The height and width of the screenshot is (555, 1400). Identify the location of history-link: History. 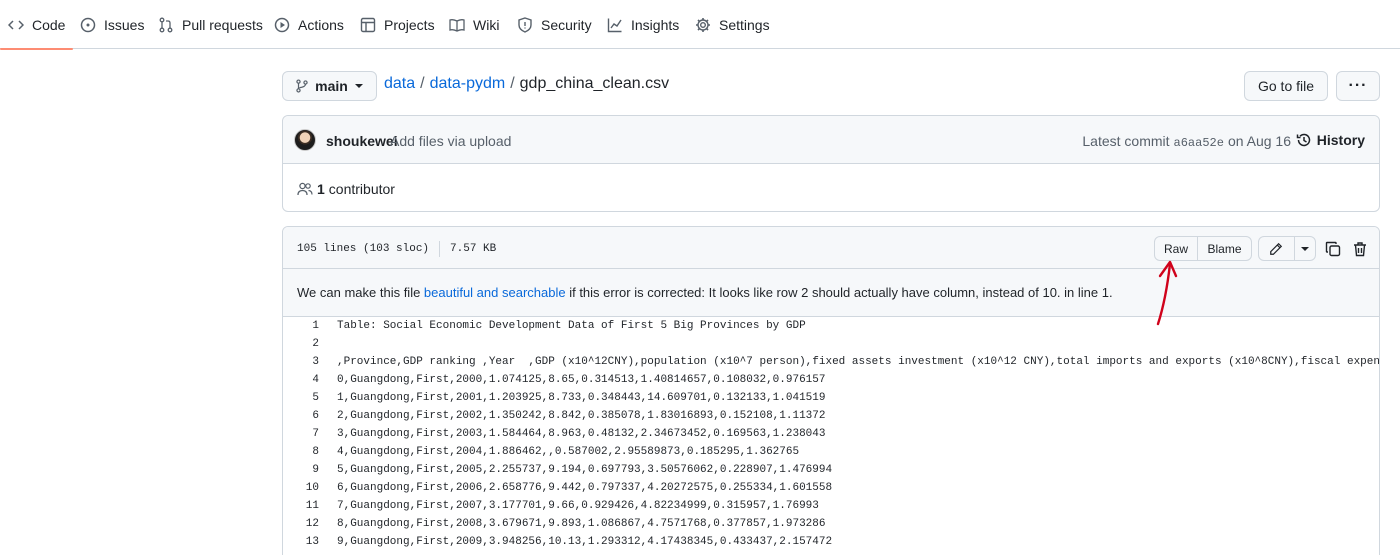
(1330, 140).